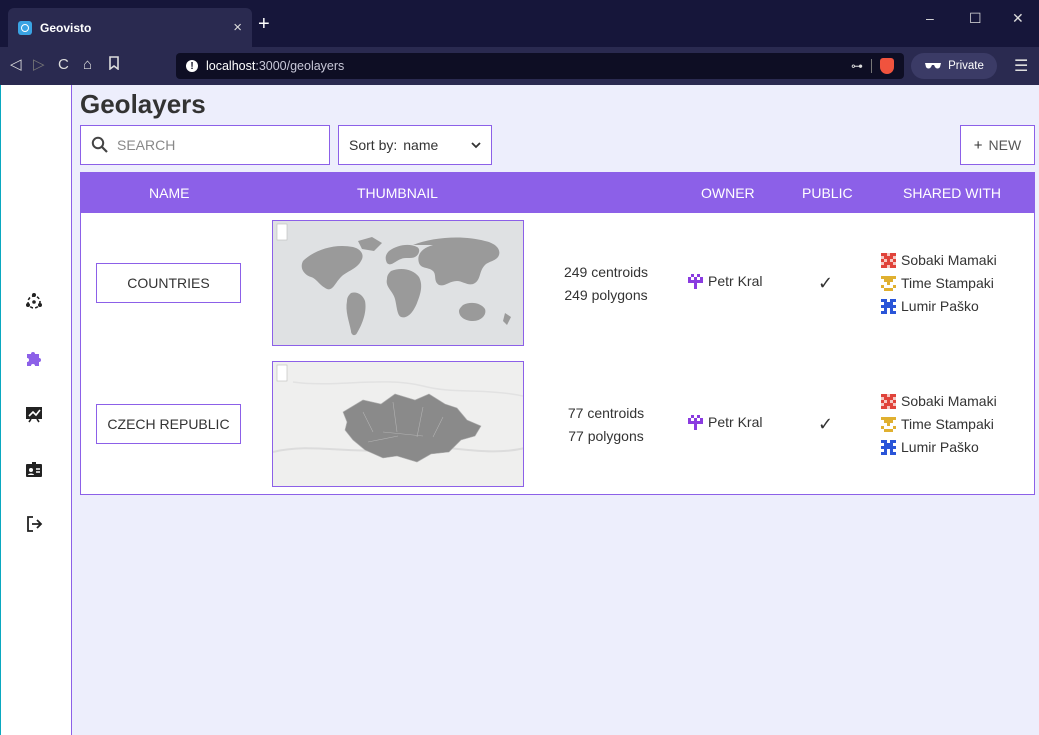  I want to click on geolayer-name-button: CZECH REPUBLIC, so click(168, 424).